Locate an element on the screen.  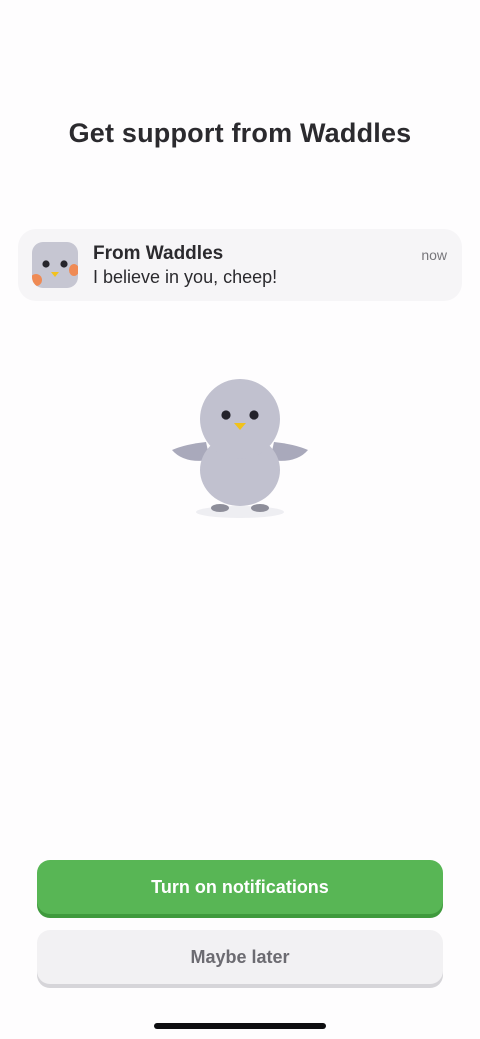
turn-on-notifications-button: Turn on notifications is located at coordinates (240, 887).